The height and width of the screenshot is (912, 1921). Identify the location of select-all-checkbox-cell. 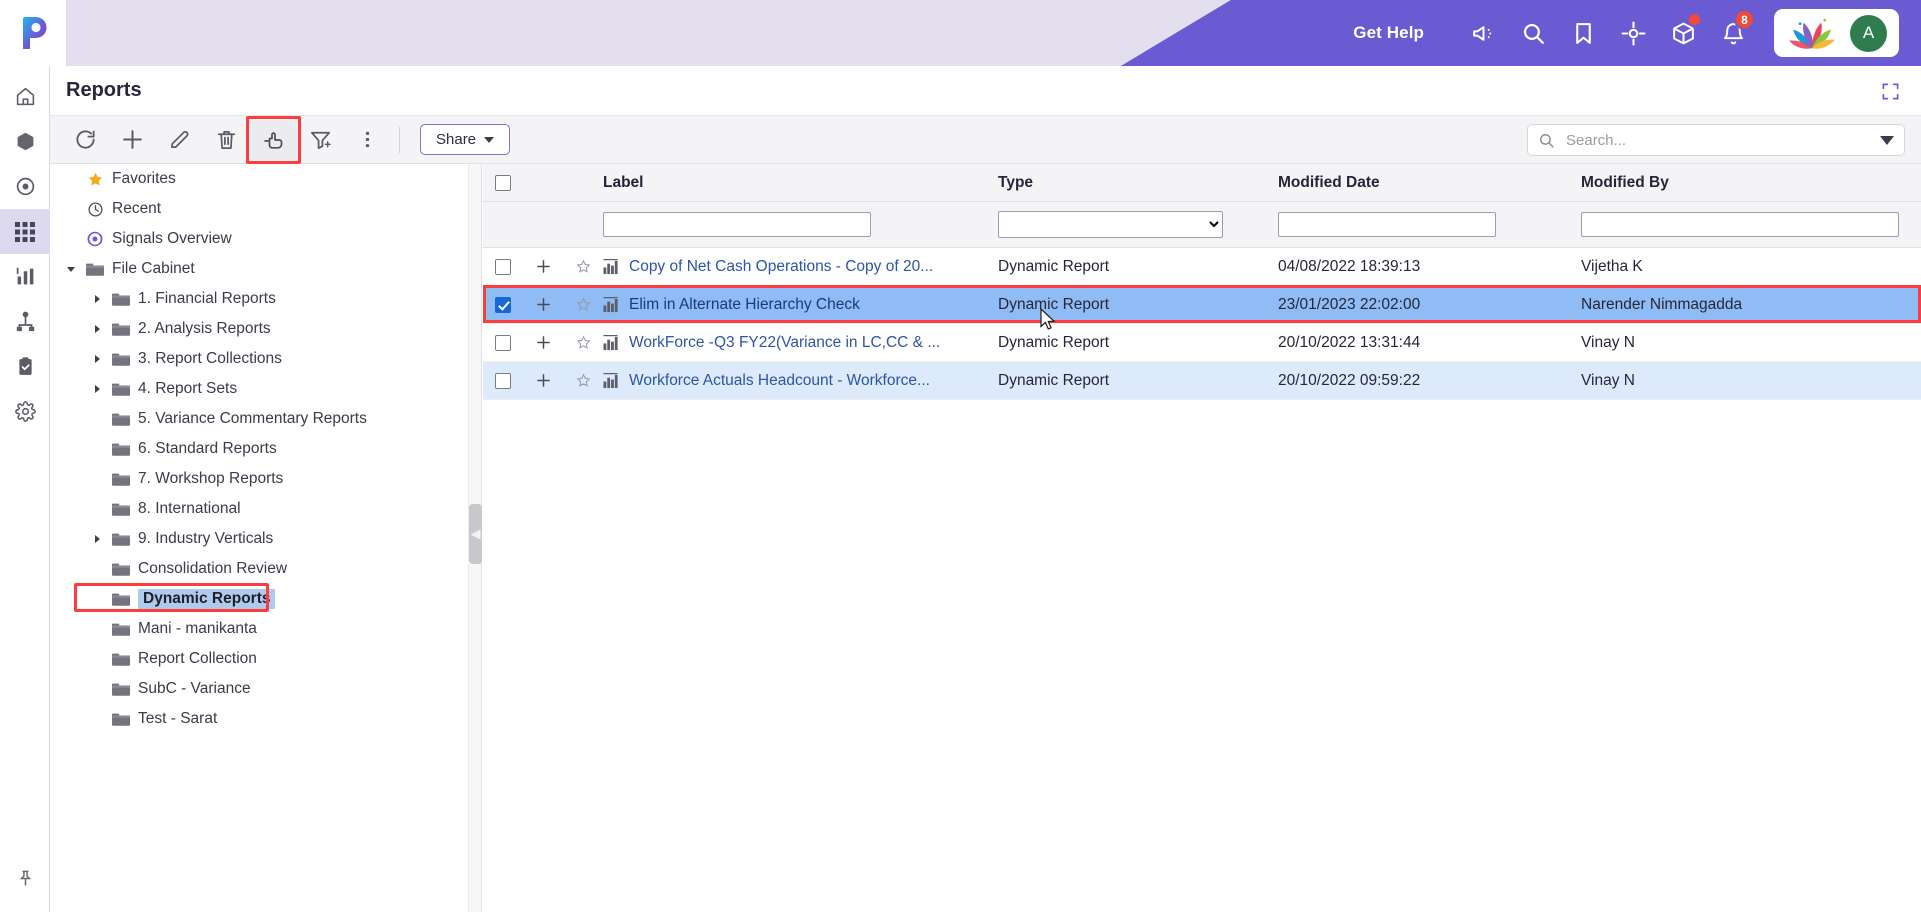
(503, 182).